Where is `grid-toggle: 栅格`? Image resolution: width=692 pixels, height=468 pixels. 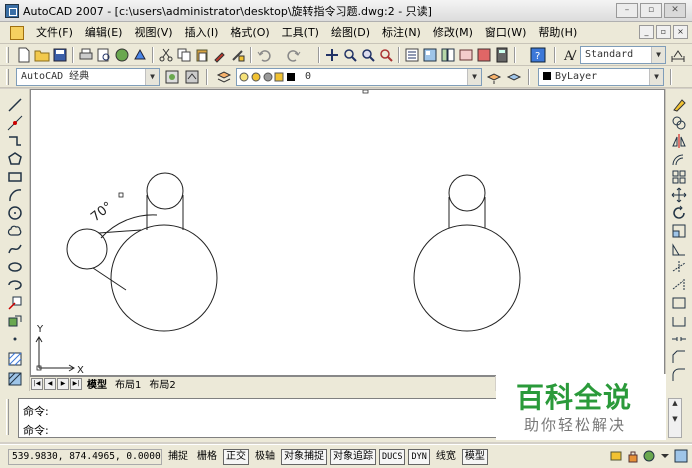
grid-toggle: 栅格 is located at coordinates (207, 457).